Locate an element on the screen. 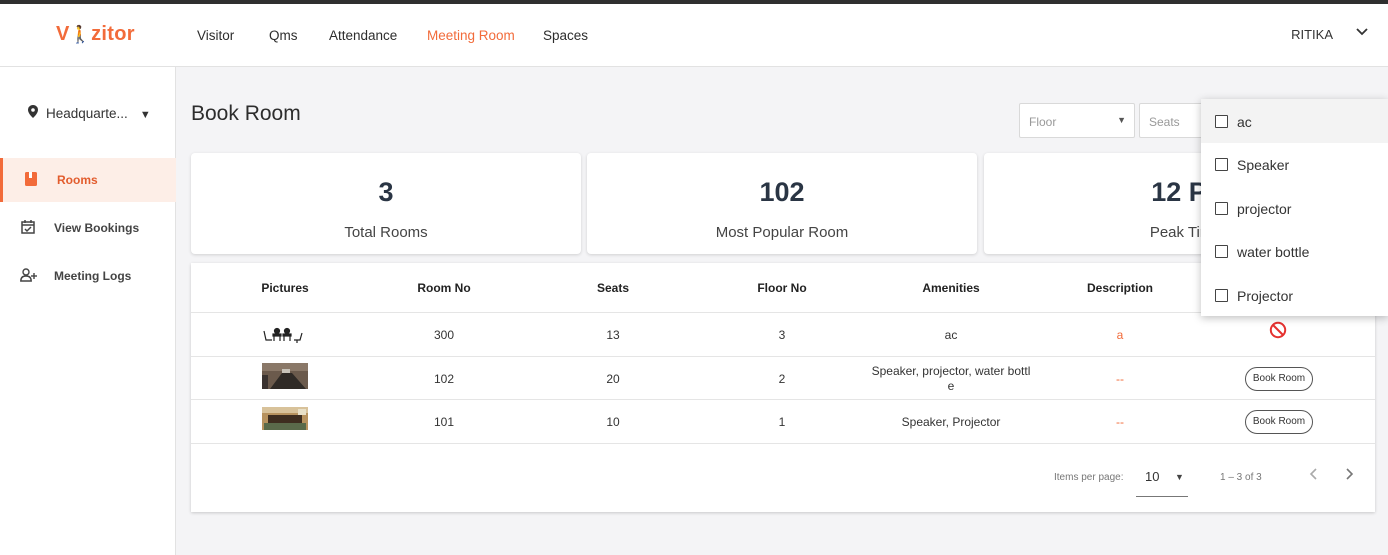  option-label: projector is located at coordinates (1264, 209).